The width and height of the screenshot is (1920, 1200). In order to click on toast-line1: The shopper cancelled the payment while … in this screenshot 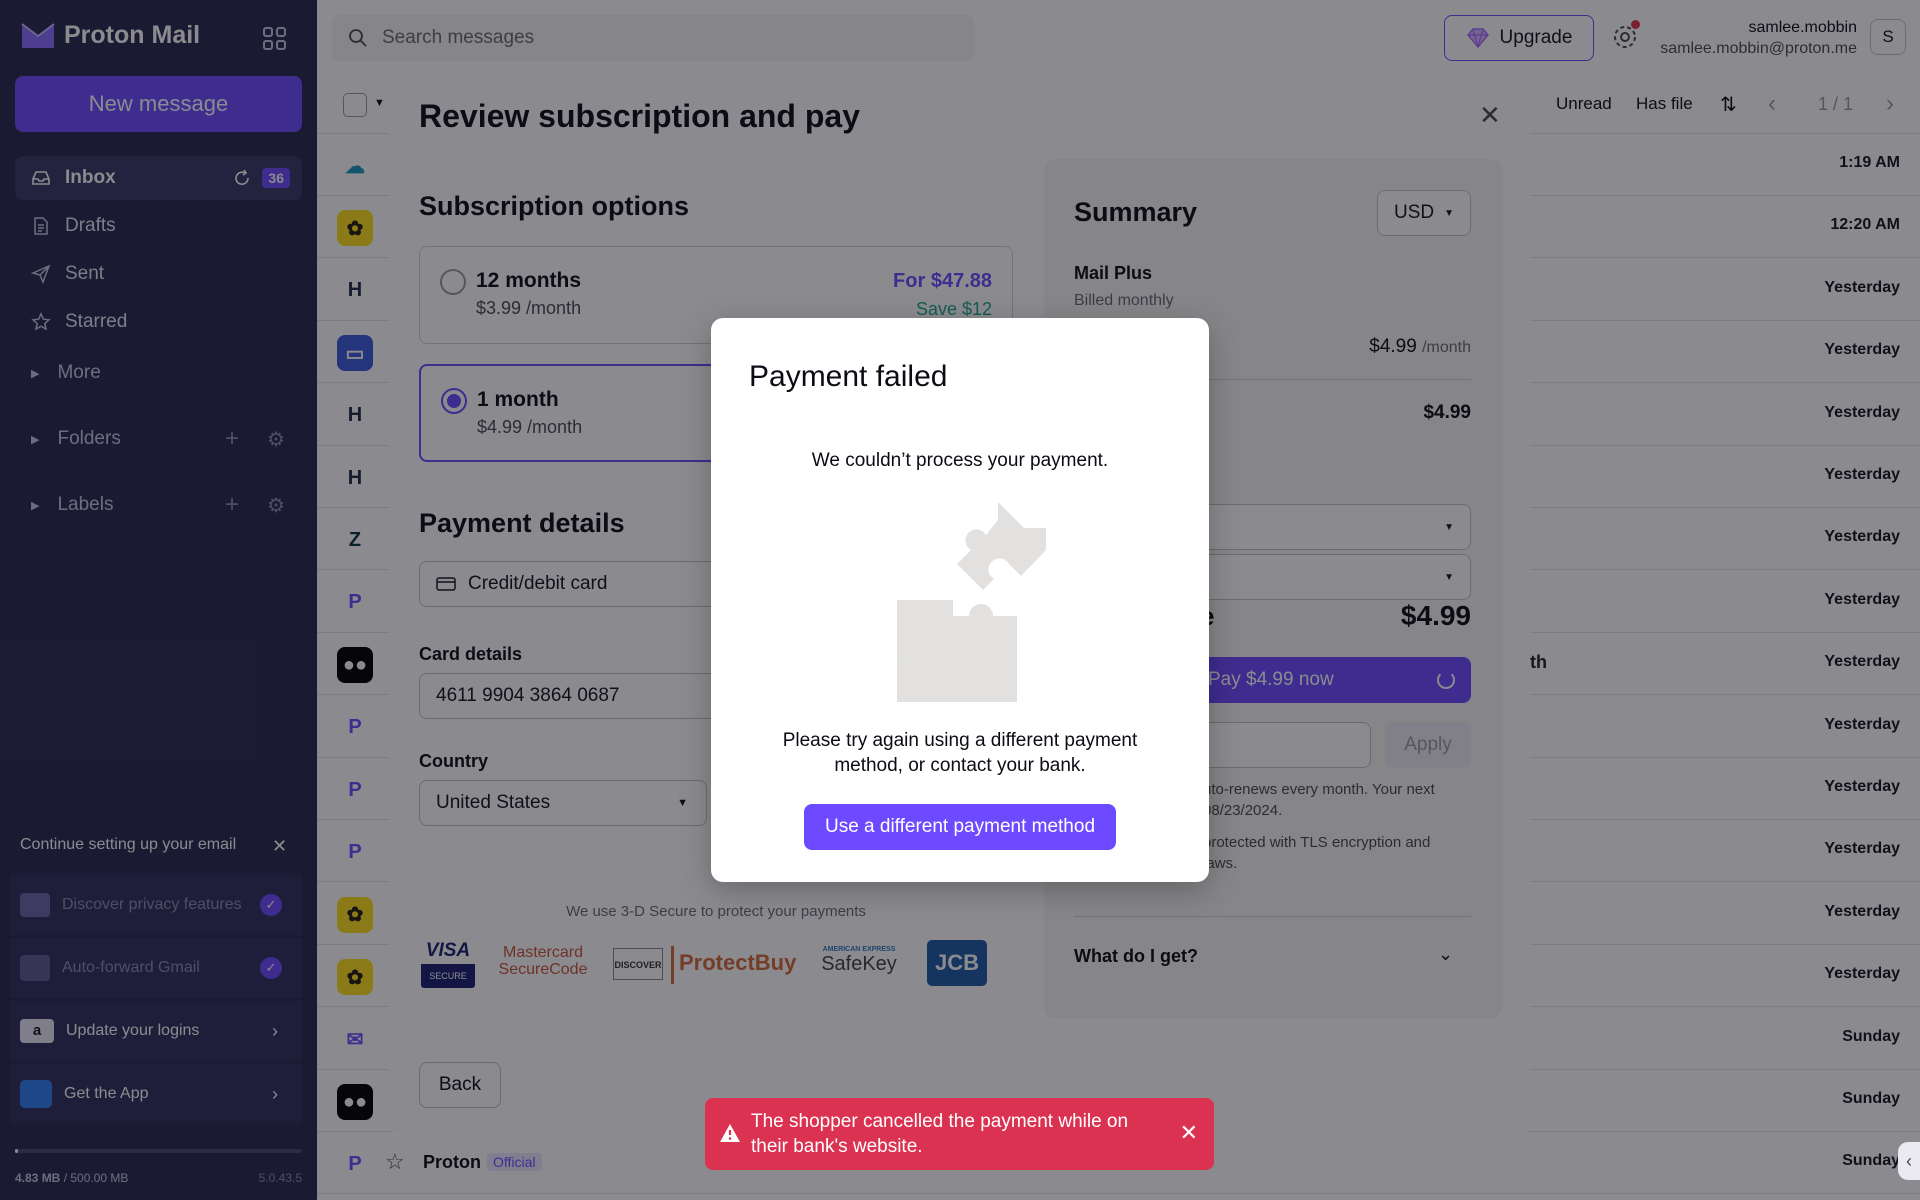, I will do `click(940, 1121)`.